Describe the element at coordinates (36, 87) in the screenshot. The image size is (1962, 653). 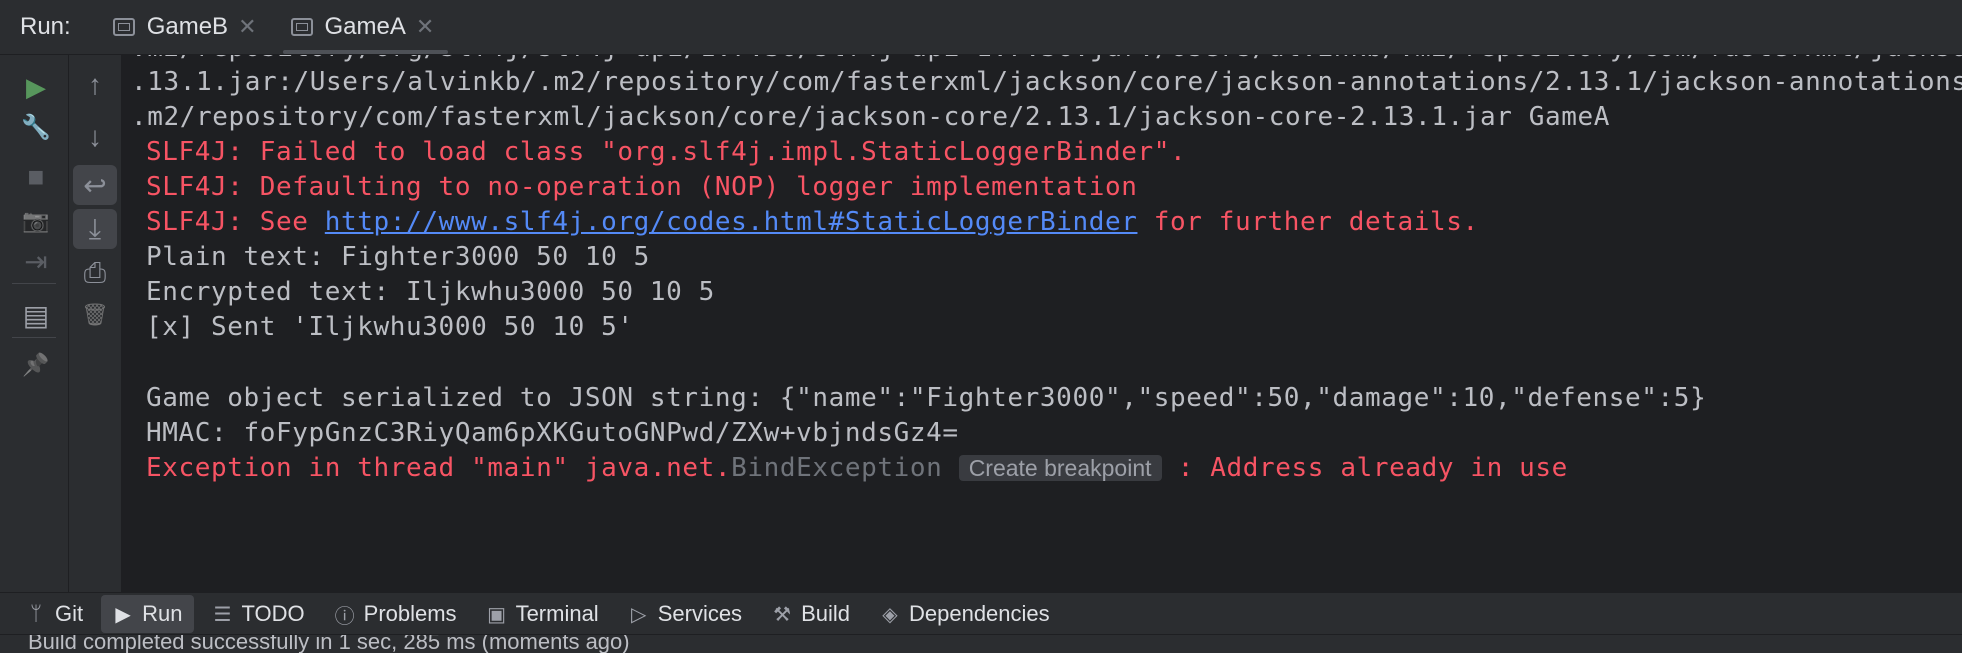
I see `rerun-icon: ▶` at that location.